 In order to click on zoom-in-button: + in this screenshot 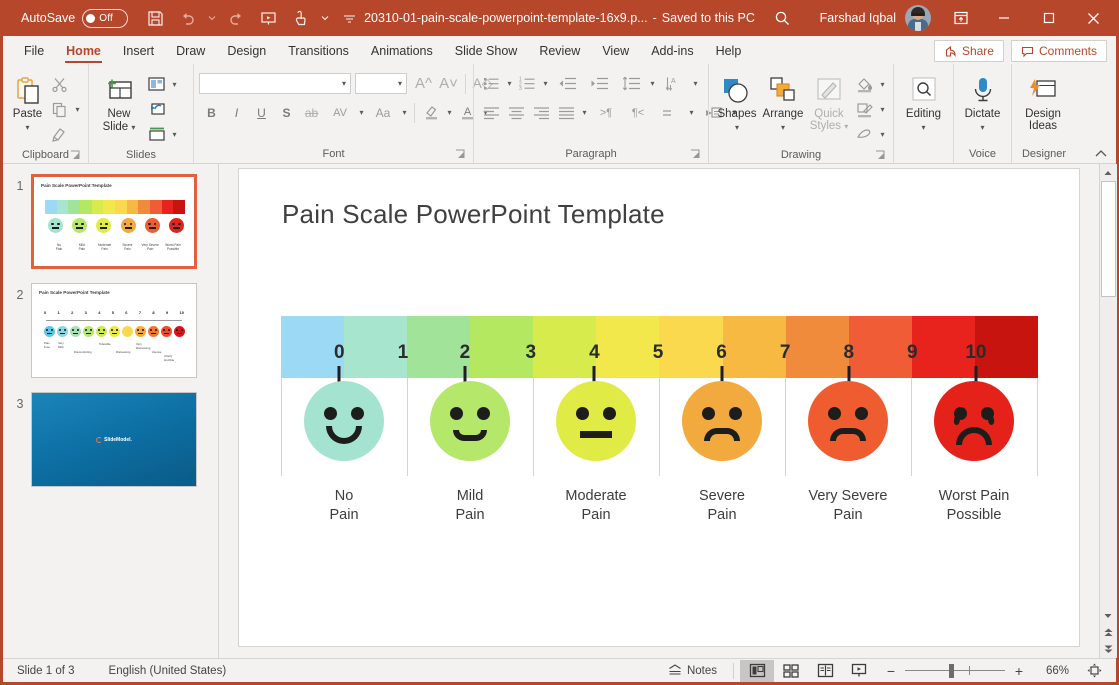, I will do `click(1019, 671)`.